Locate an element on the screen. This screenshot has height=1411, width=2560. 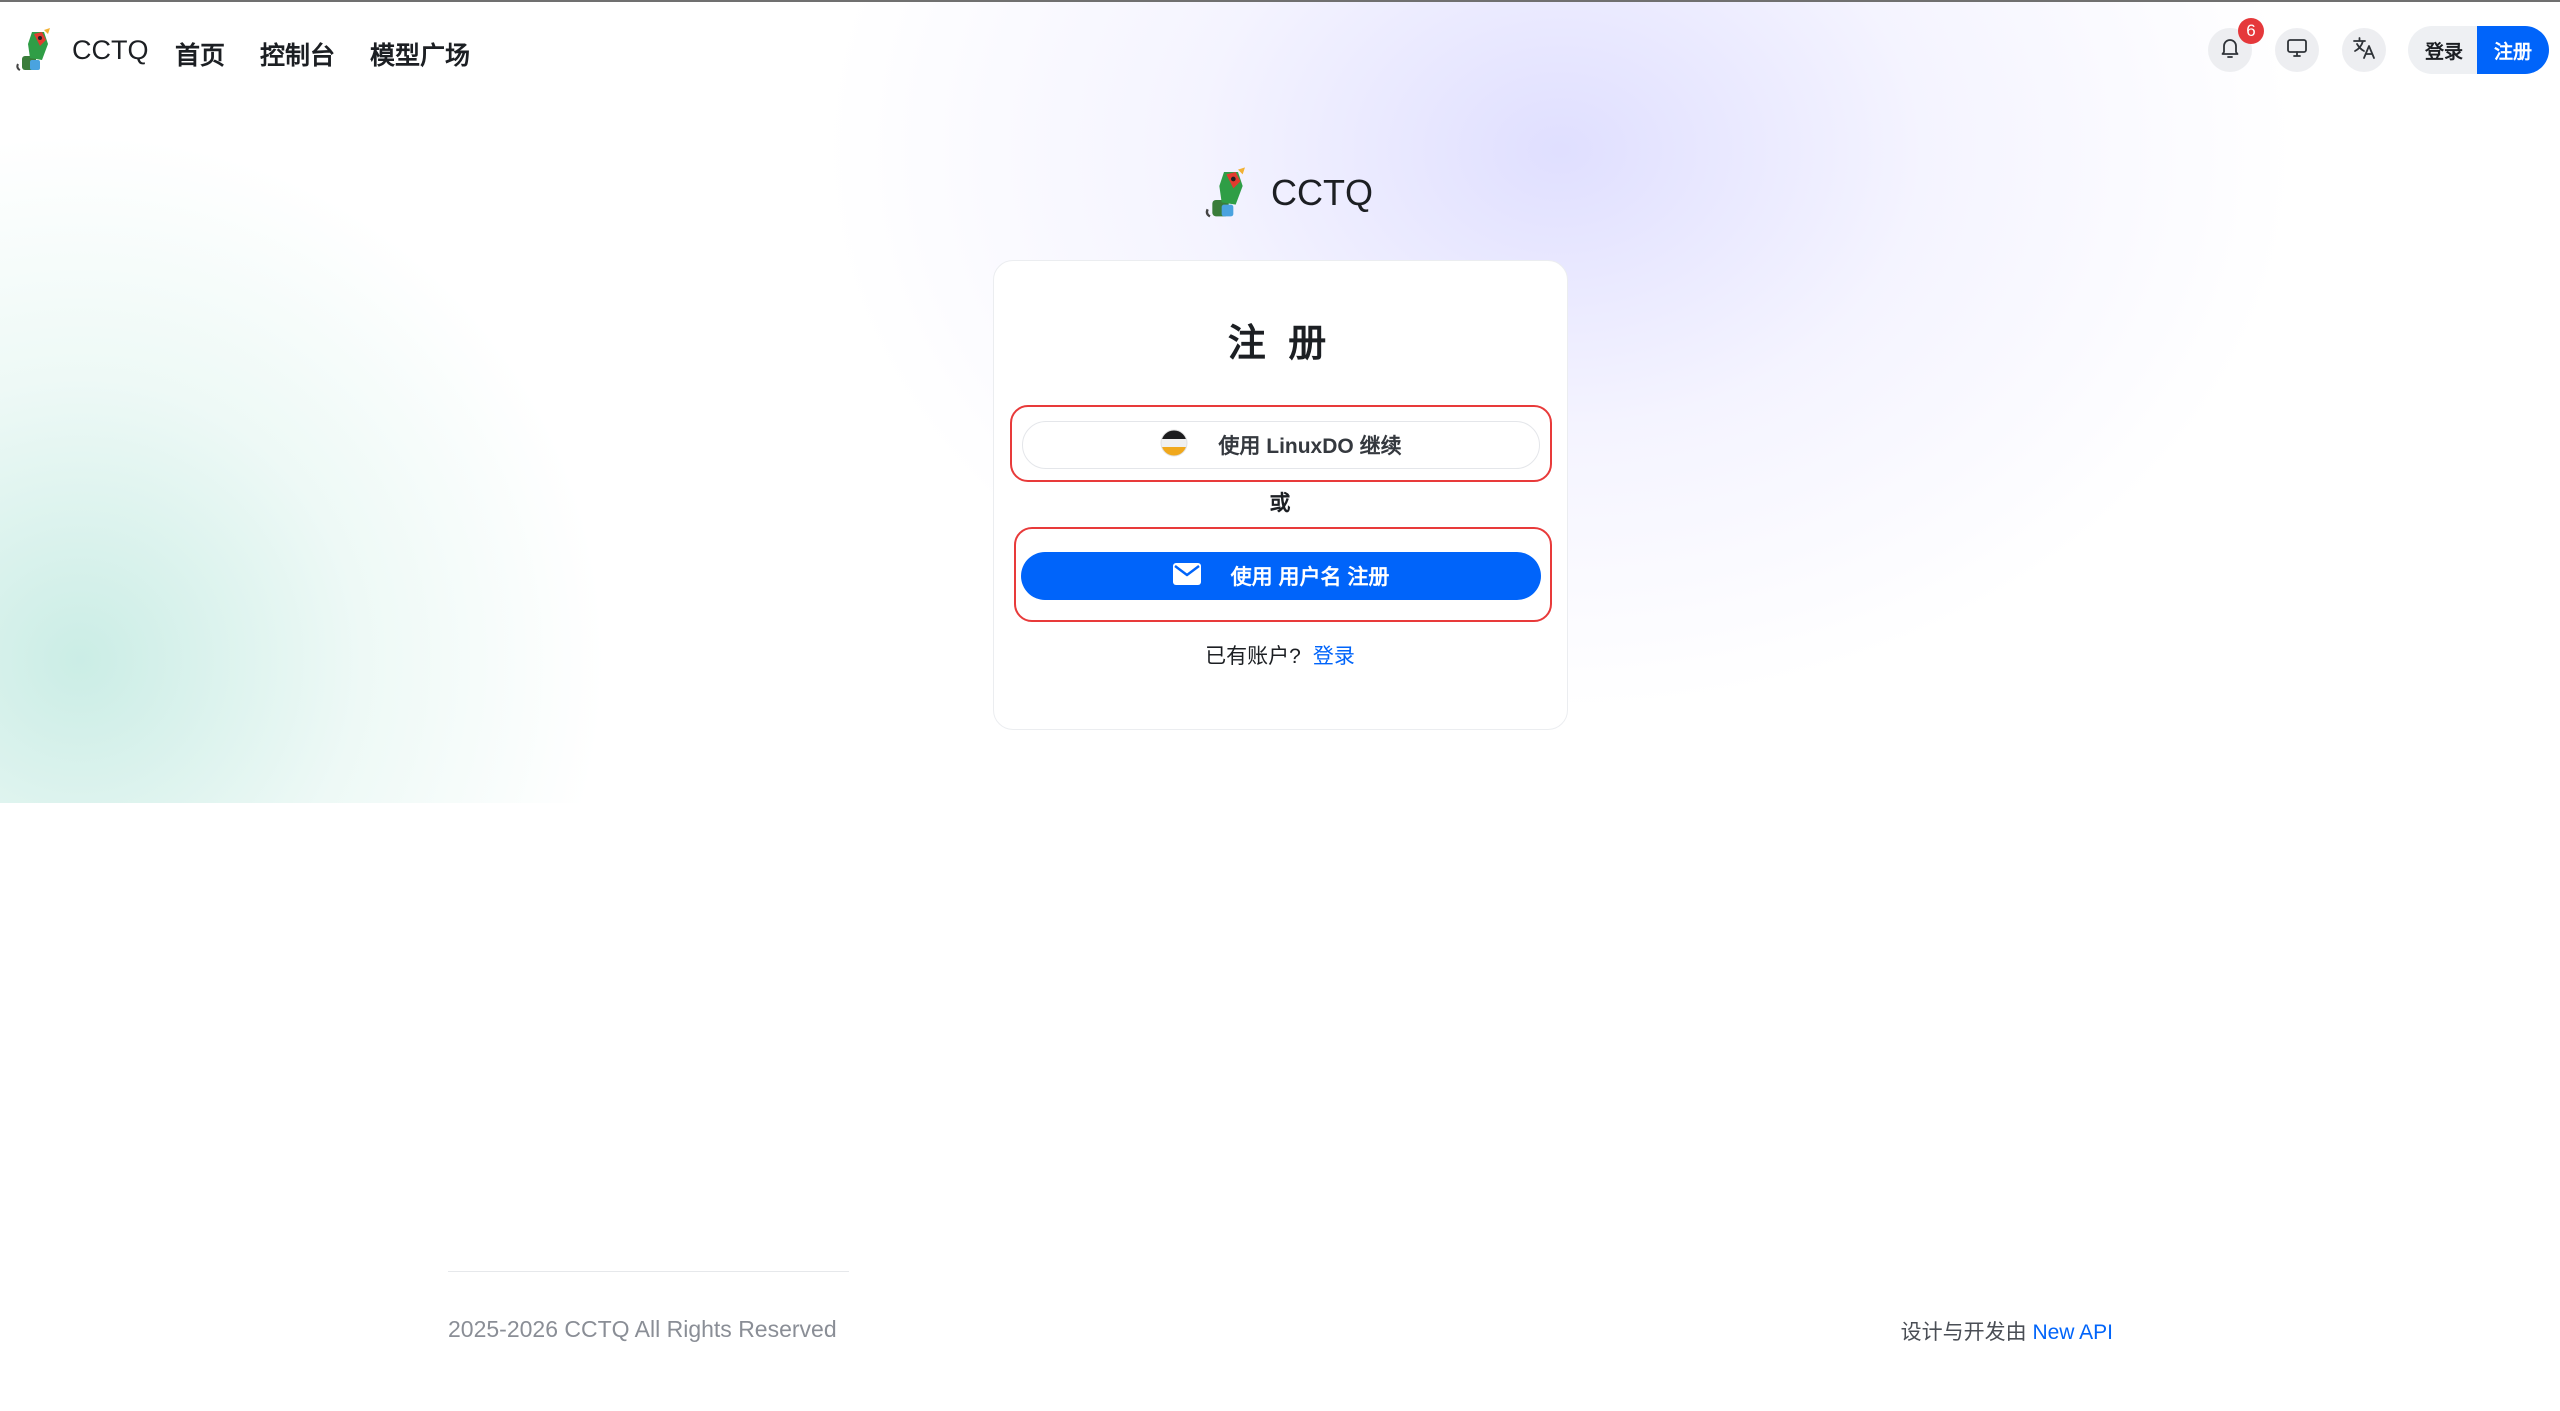
login-link: 登录 is located at coordinates (1334, 656).